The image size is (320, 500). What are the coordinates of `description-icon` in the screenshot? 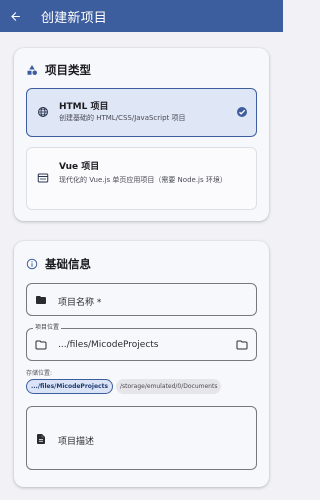 It's located at (41, 439).